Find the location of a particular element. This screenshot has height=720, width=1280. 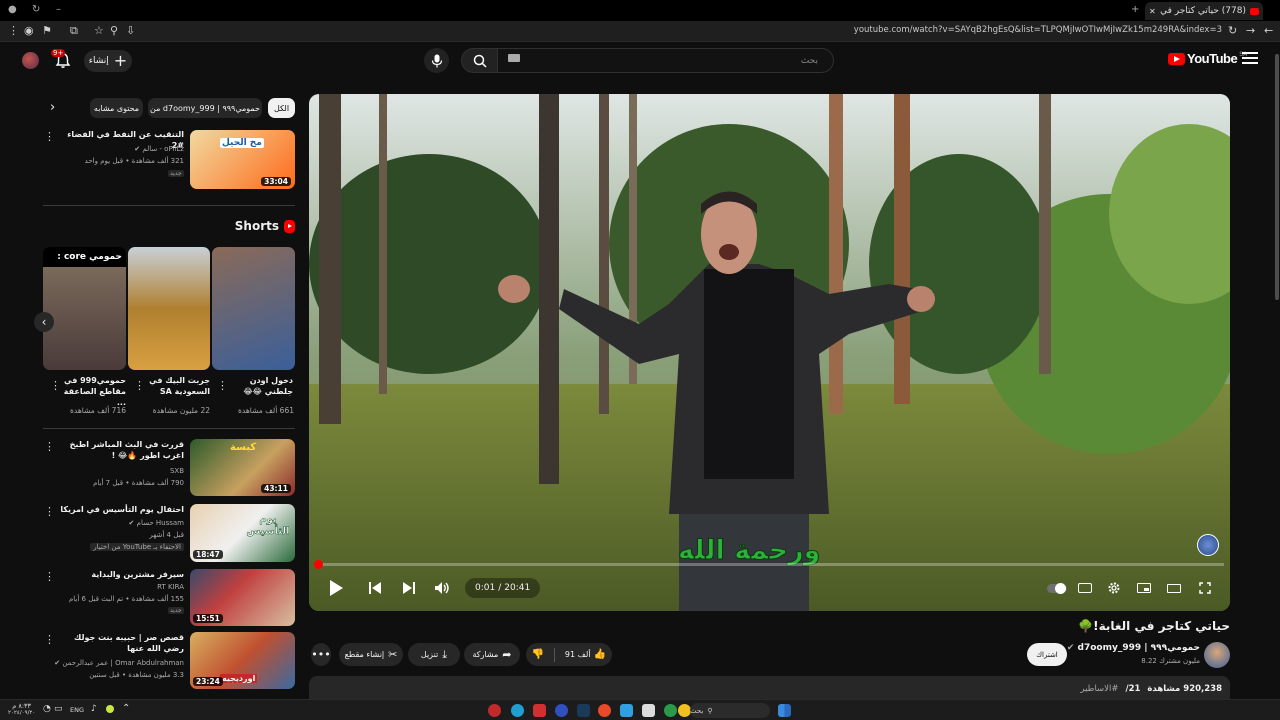

settings-button is located at coordinates (1114, 588).